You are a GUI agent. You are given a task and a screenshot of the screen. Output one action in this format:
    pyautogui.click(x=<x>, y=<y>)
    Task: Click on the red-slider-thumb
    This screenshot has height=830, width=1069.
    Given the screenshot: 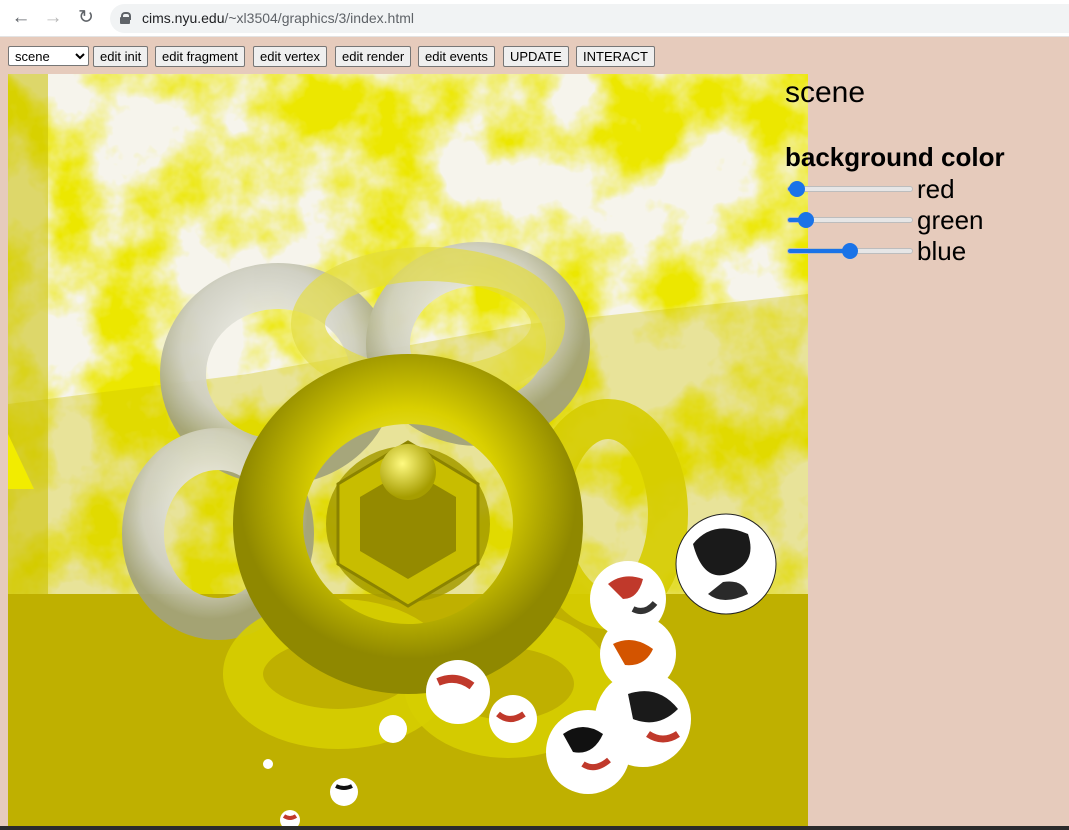 What is the action you would take?
    pyautogui.click(x=797, y=189)
    